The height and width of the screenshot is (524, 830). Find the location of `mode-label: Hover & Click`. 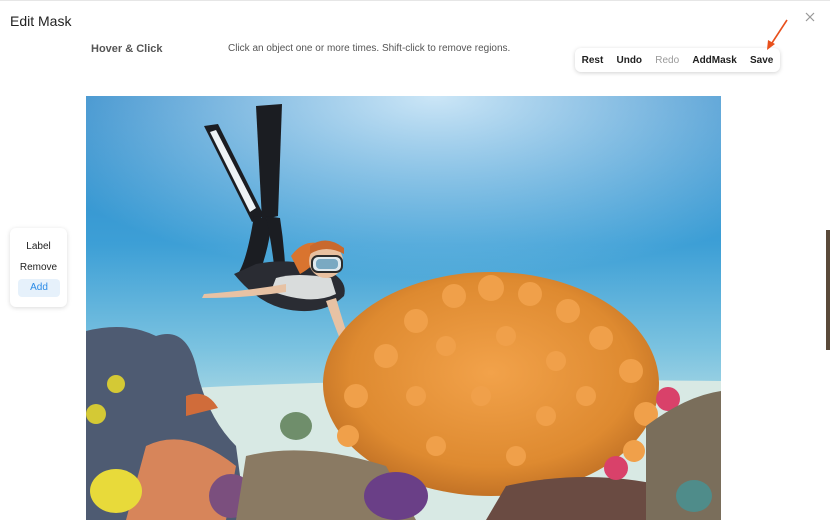

mode-label: Hover & Click is located at coordinates (127, 49).